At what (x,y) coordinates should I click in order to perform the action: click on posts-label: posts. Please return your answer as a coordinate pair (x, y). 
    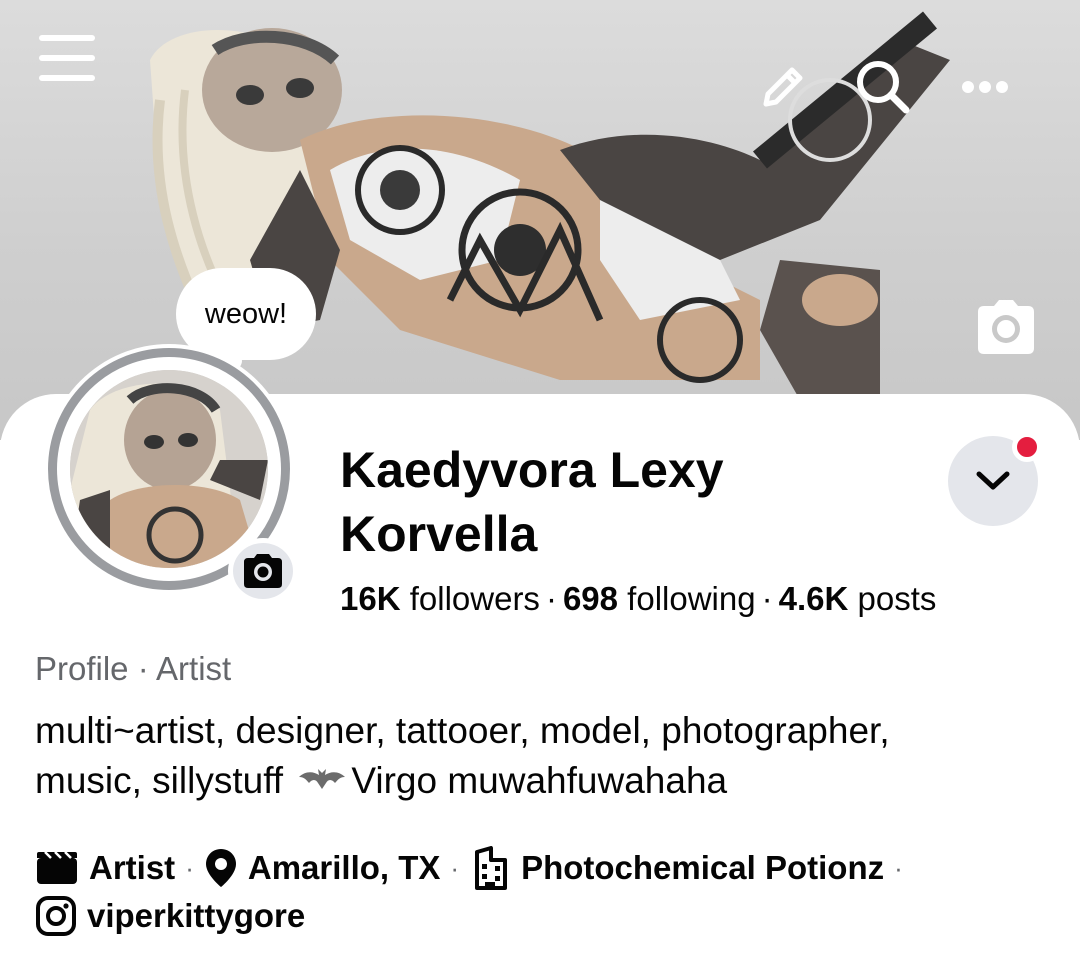
    Looking at the image, I should click on (897, 598).